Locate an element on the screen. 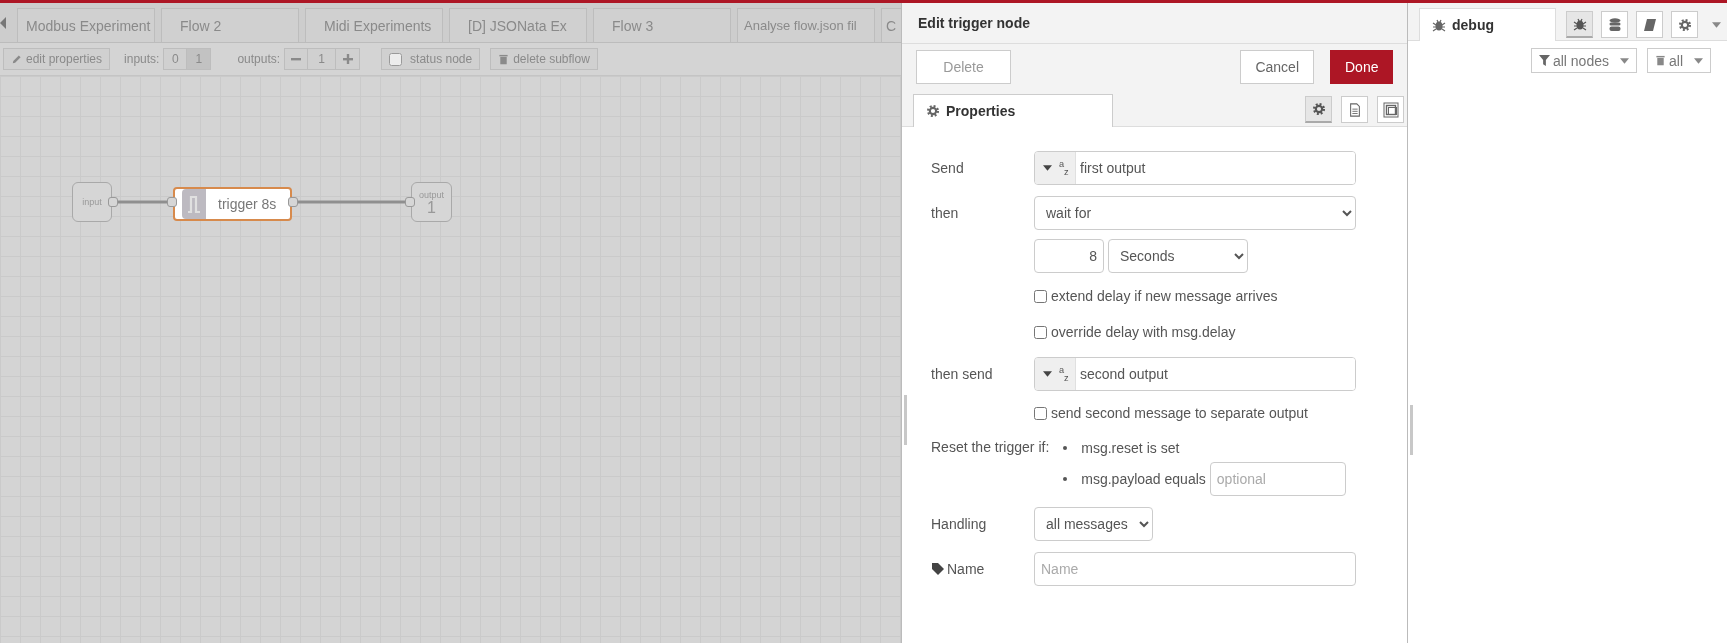 The width and height of the screenshot is (1727, 643). document-icon is located at coordinates (1354, 109).